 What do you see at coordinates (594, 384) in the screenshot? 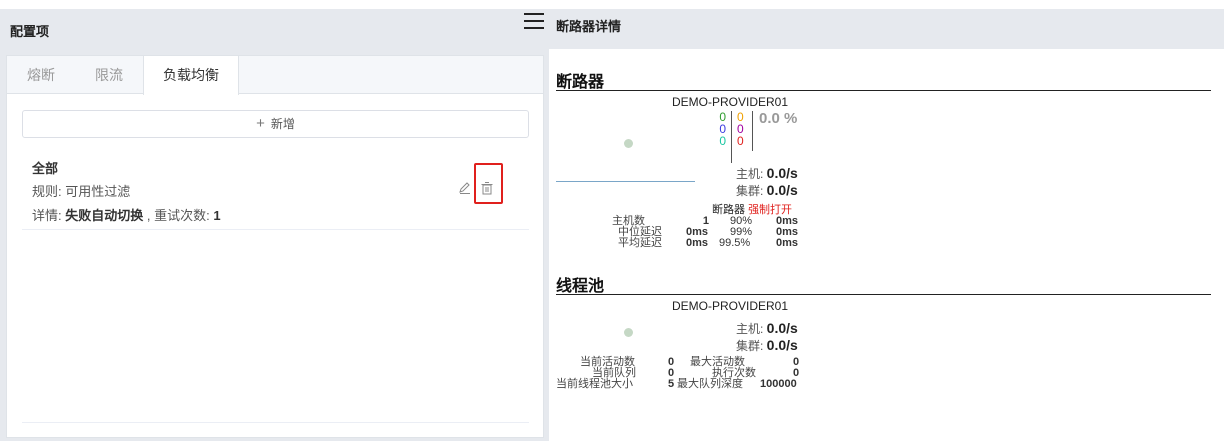
I see `tp-stat-label: 当前线程池大小` at bounding box center [594, 384].